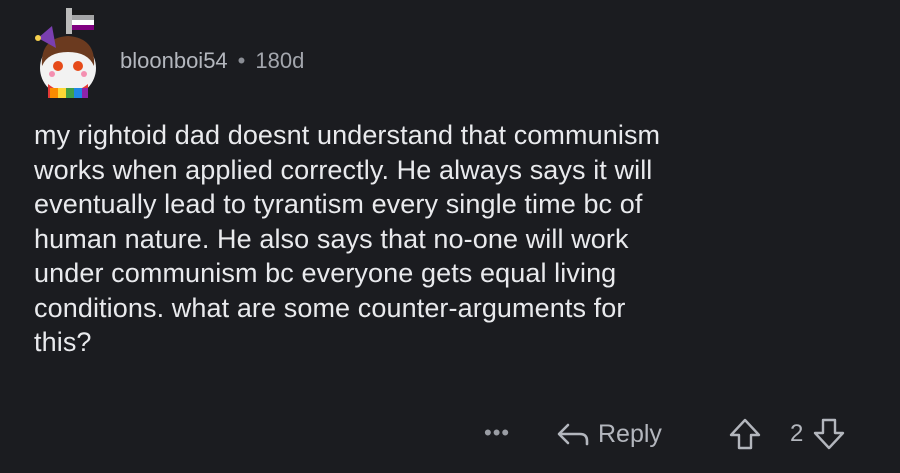 Image resolution: width=900 pixels, height=473 pixels. What do you see at coordinates (174, 61) in the screenshot?
I see `username-link: bloonboi54` at bounding box center [174, 61].